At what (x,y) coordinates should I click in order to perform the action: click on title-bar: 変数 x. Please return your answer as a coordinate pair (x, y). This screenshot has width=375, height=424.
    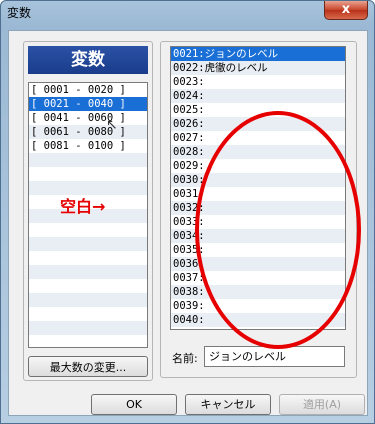
    Looking at the image, I should click on (187, 12).